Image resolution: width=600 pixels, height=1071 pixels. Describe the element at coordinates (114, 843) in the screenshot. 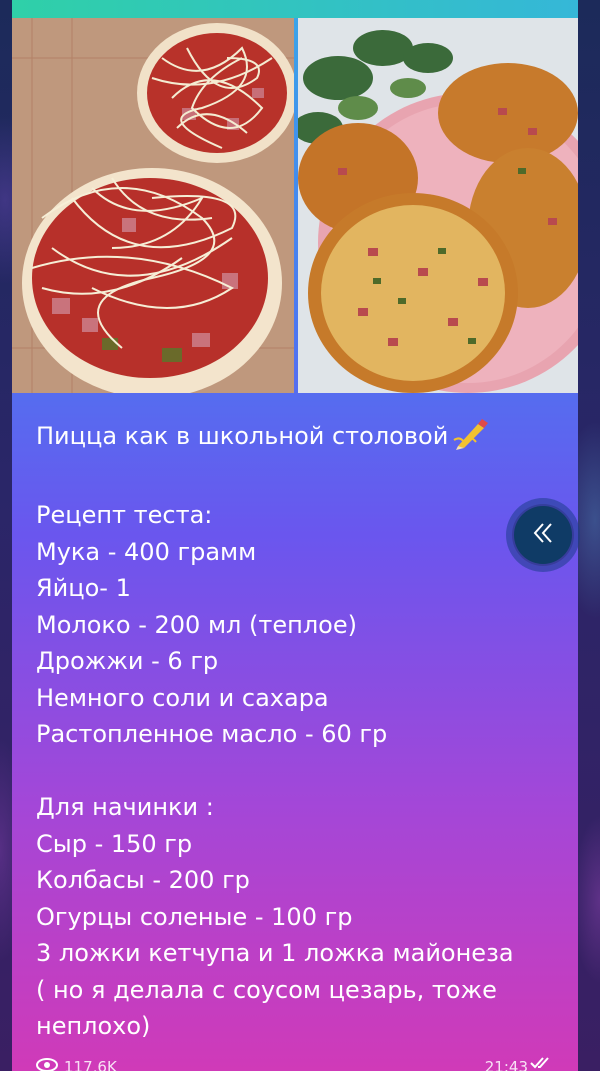

I see `filling-item: Сыр - 150 гр` at that location.